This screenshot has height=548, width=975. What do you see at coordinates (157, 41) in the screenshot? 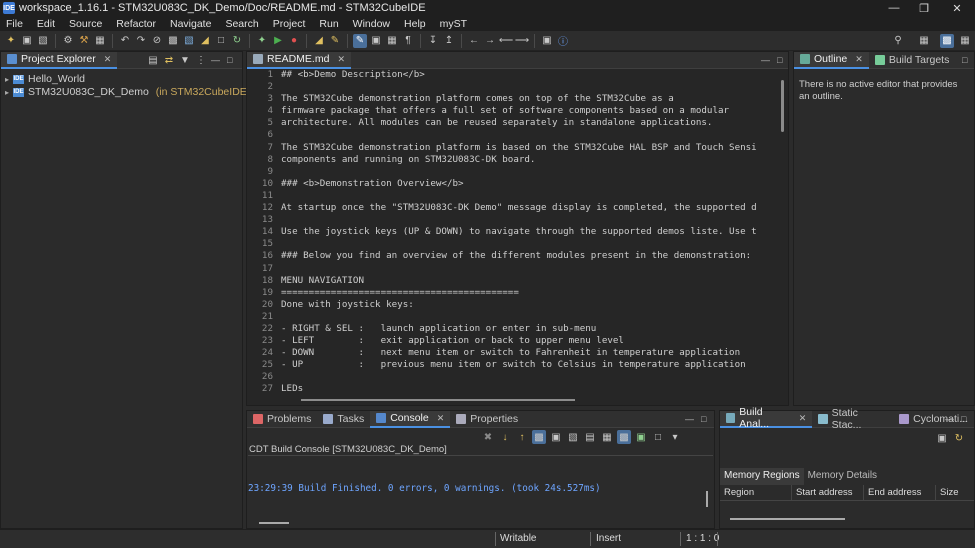
I see `skip-icon: ⊘` at bounding box center [157, 41].